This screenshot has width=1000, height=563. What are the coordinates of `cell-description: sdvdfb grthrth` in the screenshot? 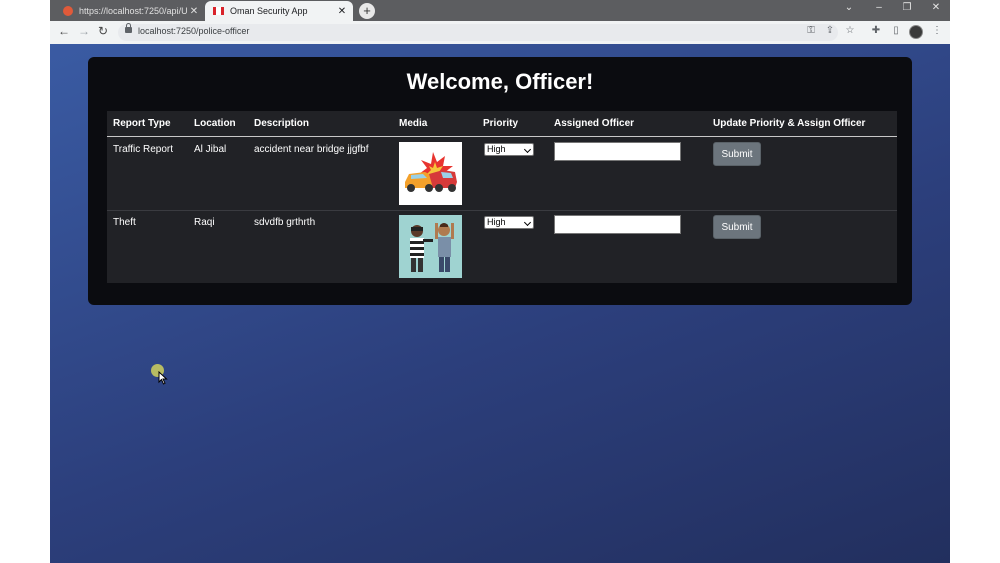 It's located at (285, 222).